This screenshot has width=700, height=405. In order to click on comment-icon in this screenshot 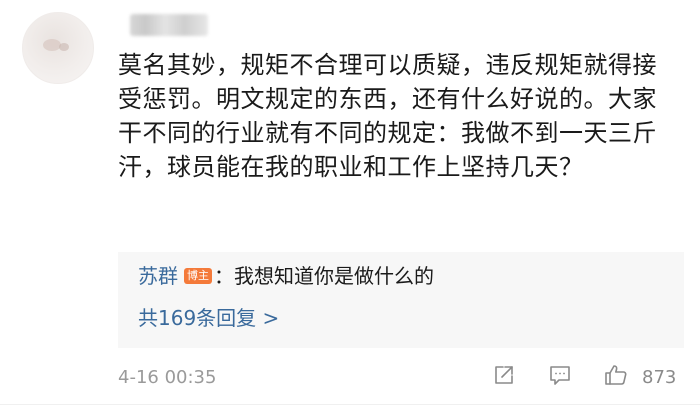, I will do `click(560, 375)`.